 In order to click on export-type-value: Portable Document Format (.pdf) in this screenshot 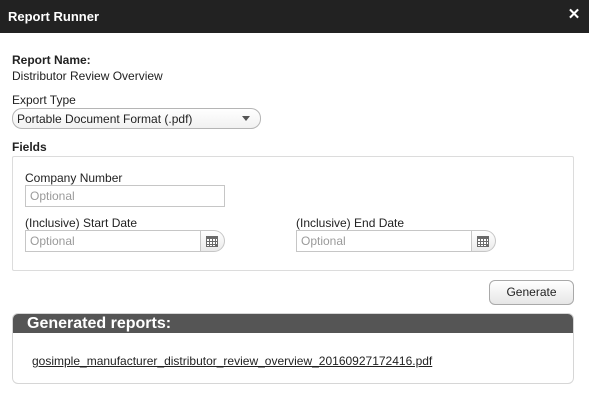, I will do `click(105, 119)`.